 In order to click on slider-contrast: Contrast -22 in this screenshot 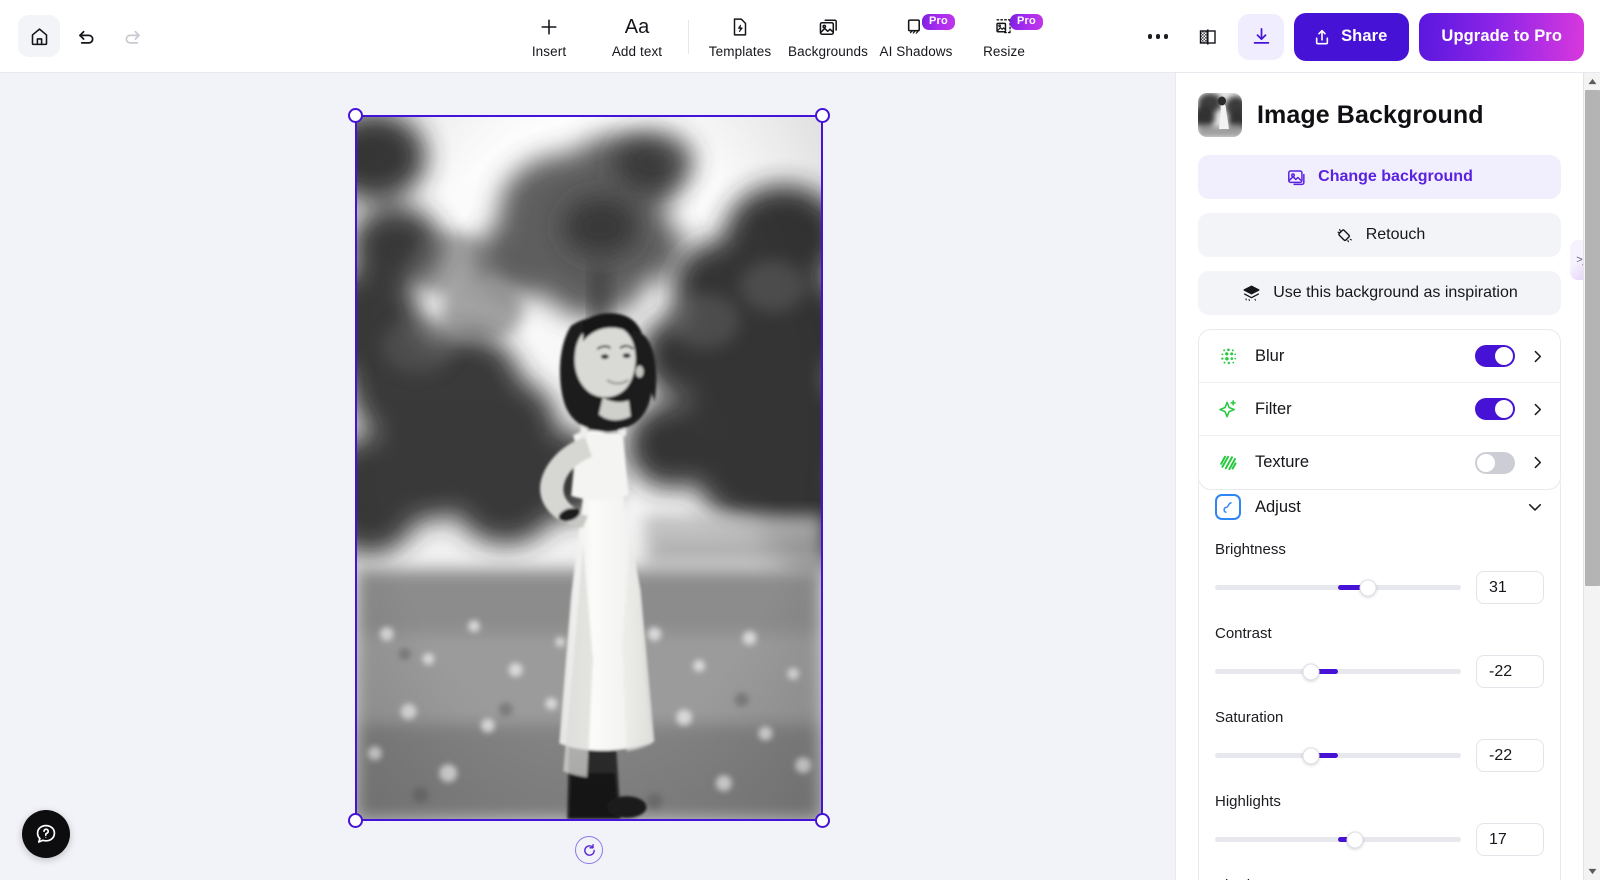, I will do `click(1379, 656)`.